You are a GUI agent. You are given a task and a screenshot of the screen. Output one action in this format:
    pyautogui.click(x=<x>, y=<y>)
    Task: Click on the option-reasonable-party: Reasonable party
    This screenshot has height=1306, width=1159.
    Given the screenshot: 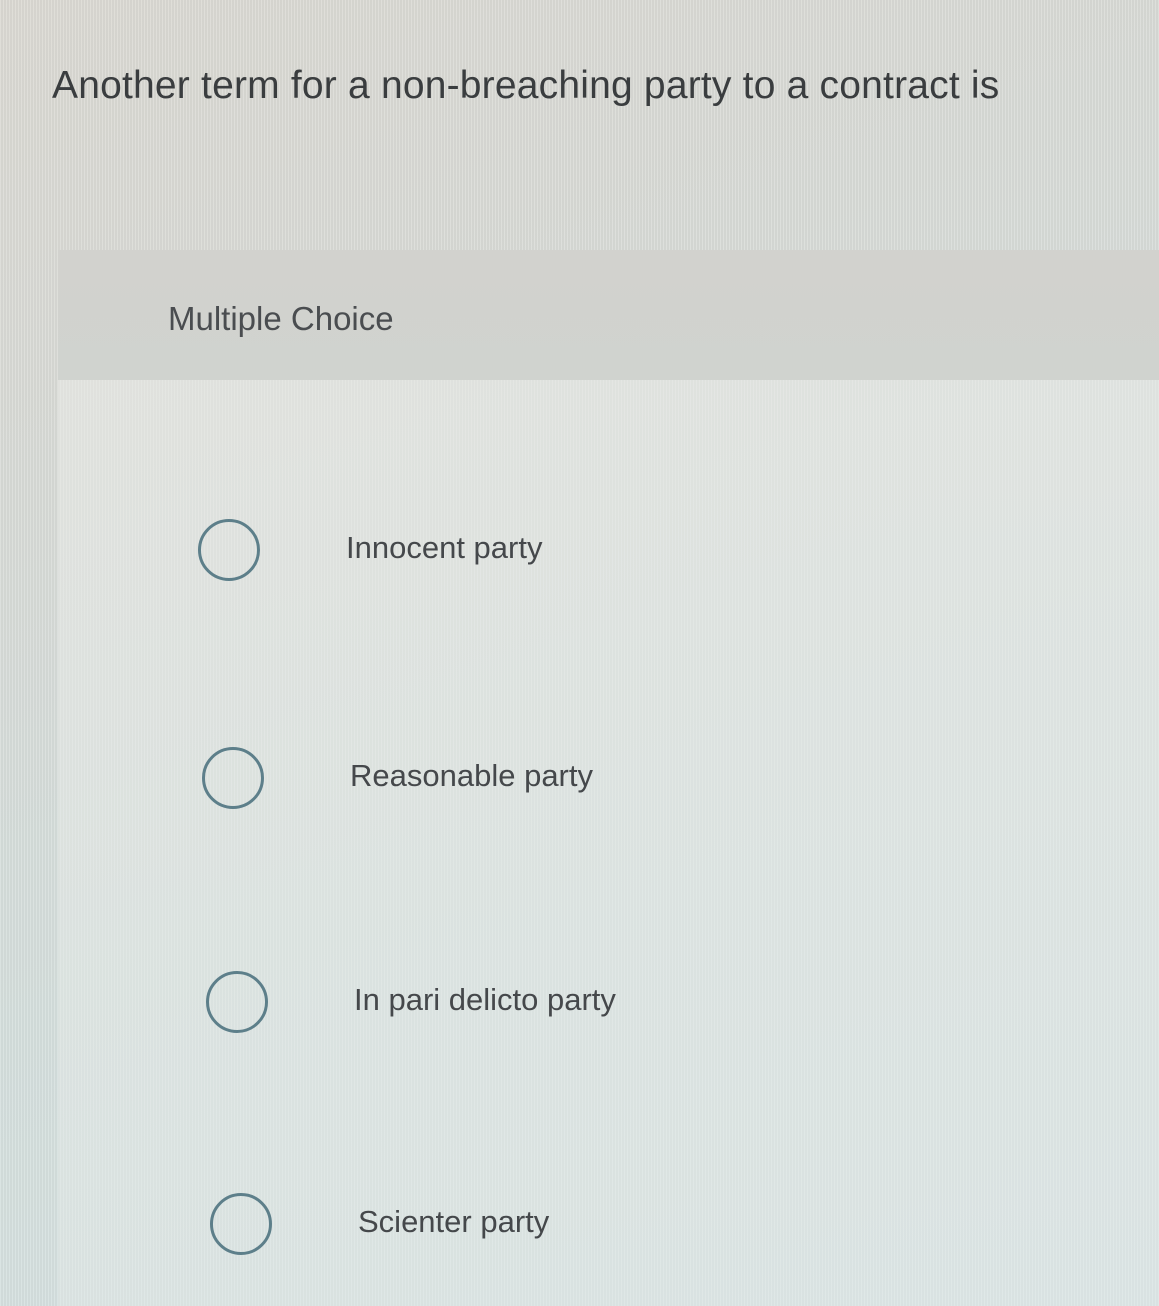 What is the action you would take?
    pyautogui.click(x=652, y=780)
    